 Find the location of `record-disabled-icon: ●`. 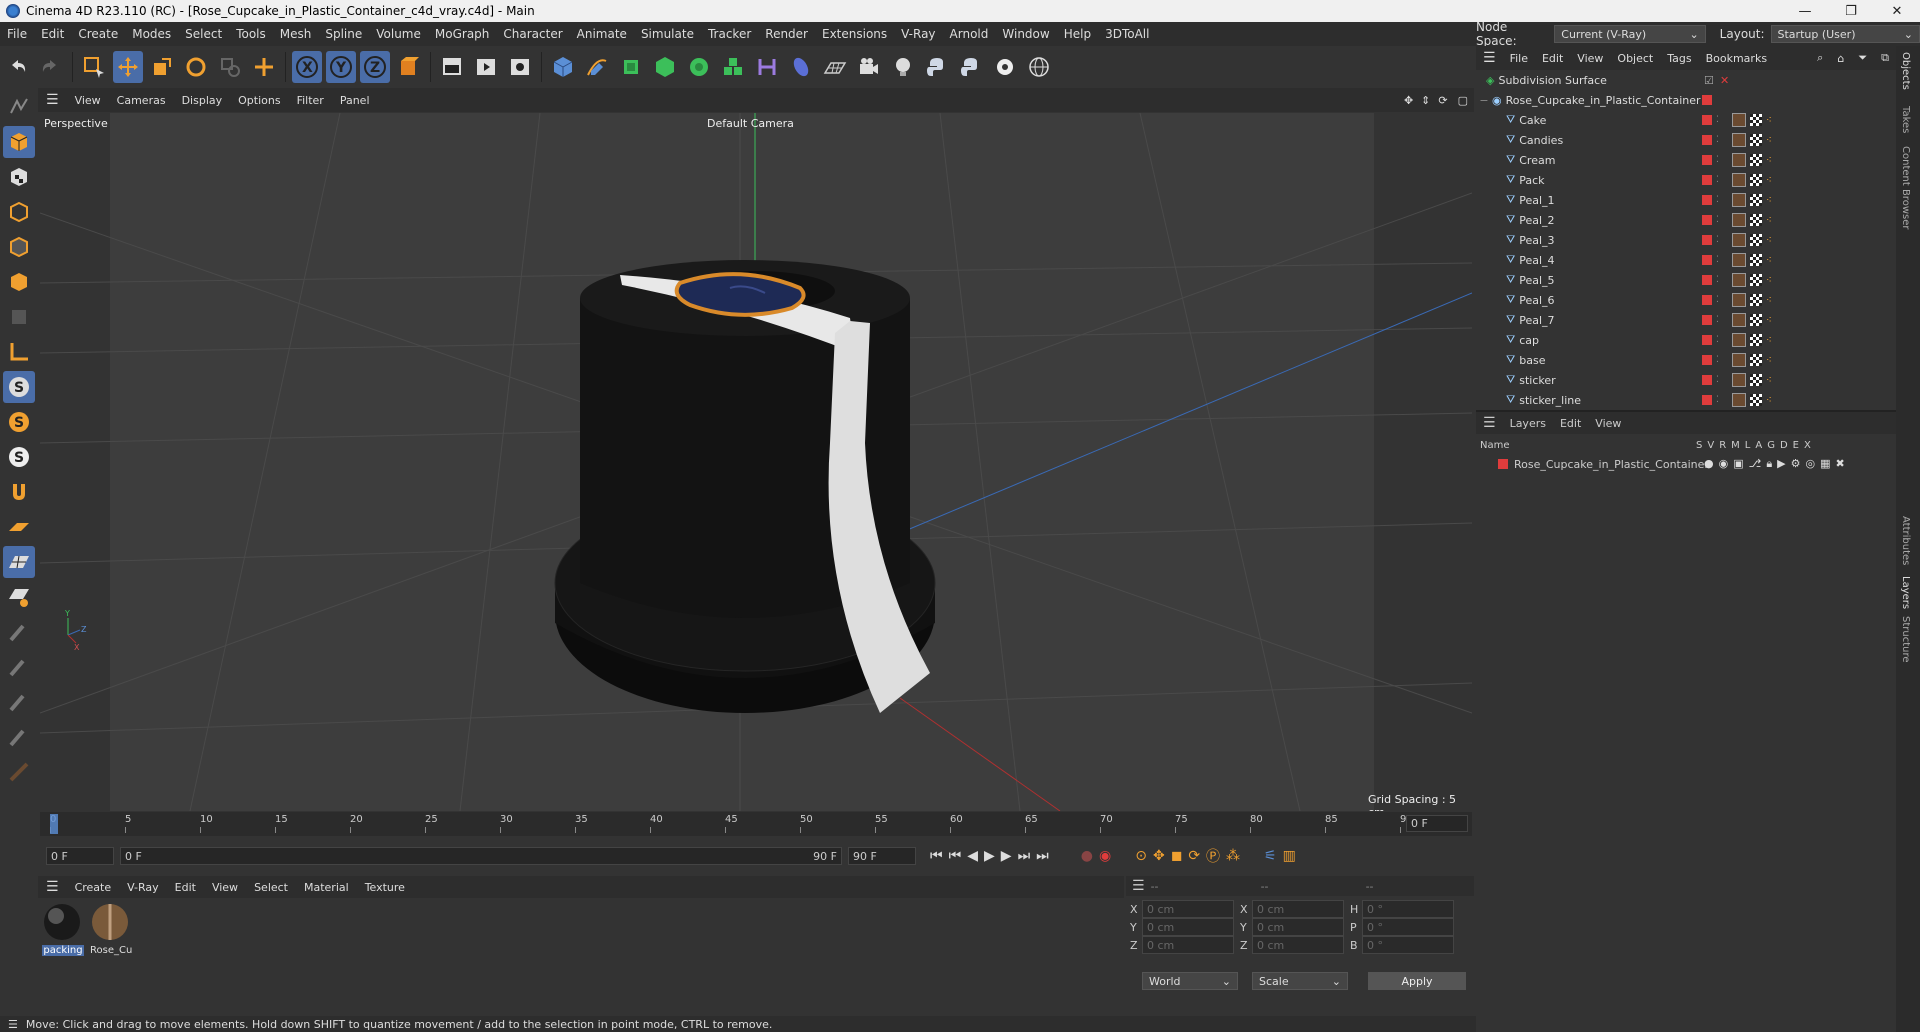

record-disabled-icon: ● is located at coordinates (1087, 856).